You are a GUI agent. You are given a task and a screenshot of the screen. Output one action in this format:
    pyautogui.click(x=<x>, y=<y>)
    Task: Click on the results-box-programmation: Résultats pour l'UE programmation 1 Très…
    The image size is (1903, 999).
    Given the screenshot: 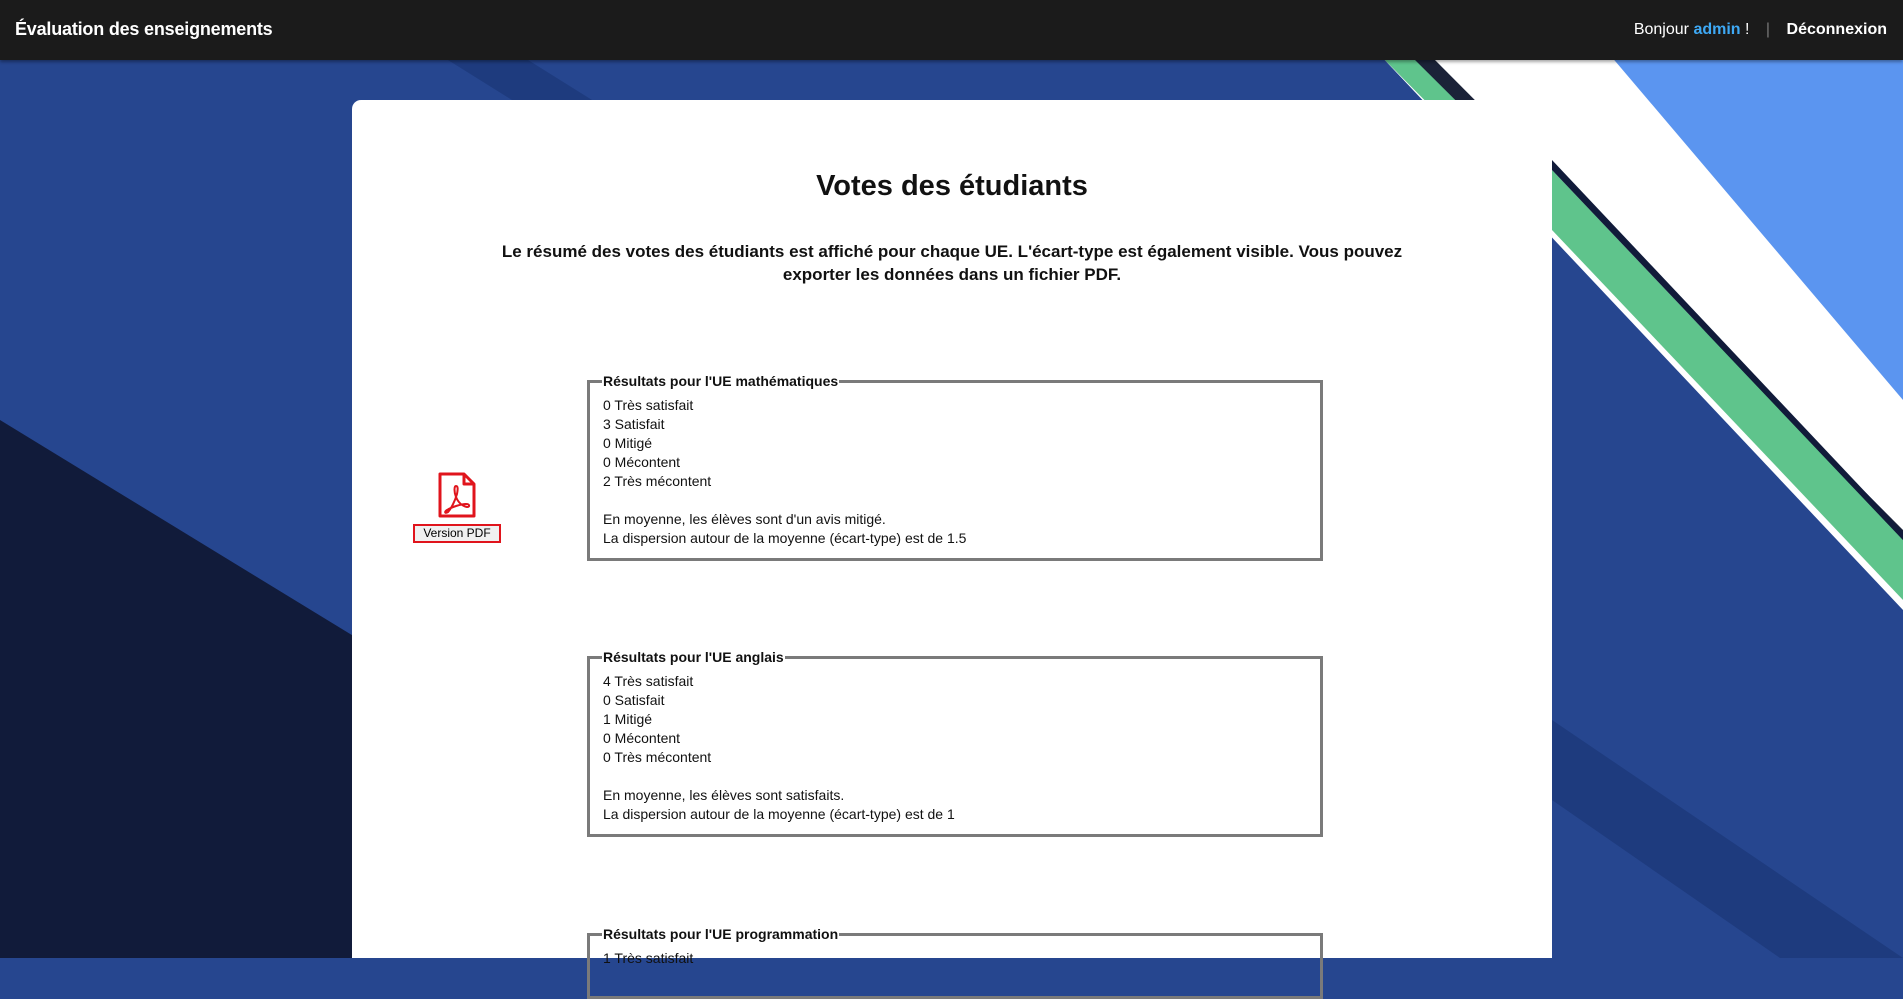 What is the action you would take?
    pyautogui.click(x=955, y=962)
    